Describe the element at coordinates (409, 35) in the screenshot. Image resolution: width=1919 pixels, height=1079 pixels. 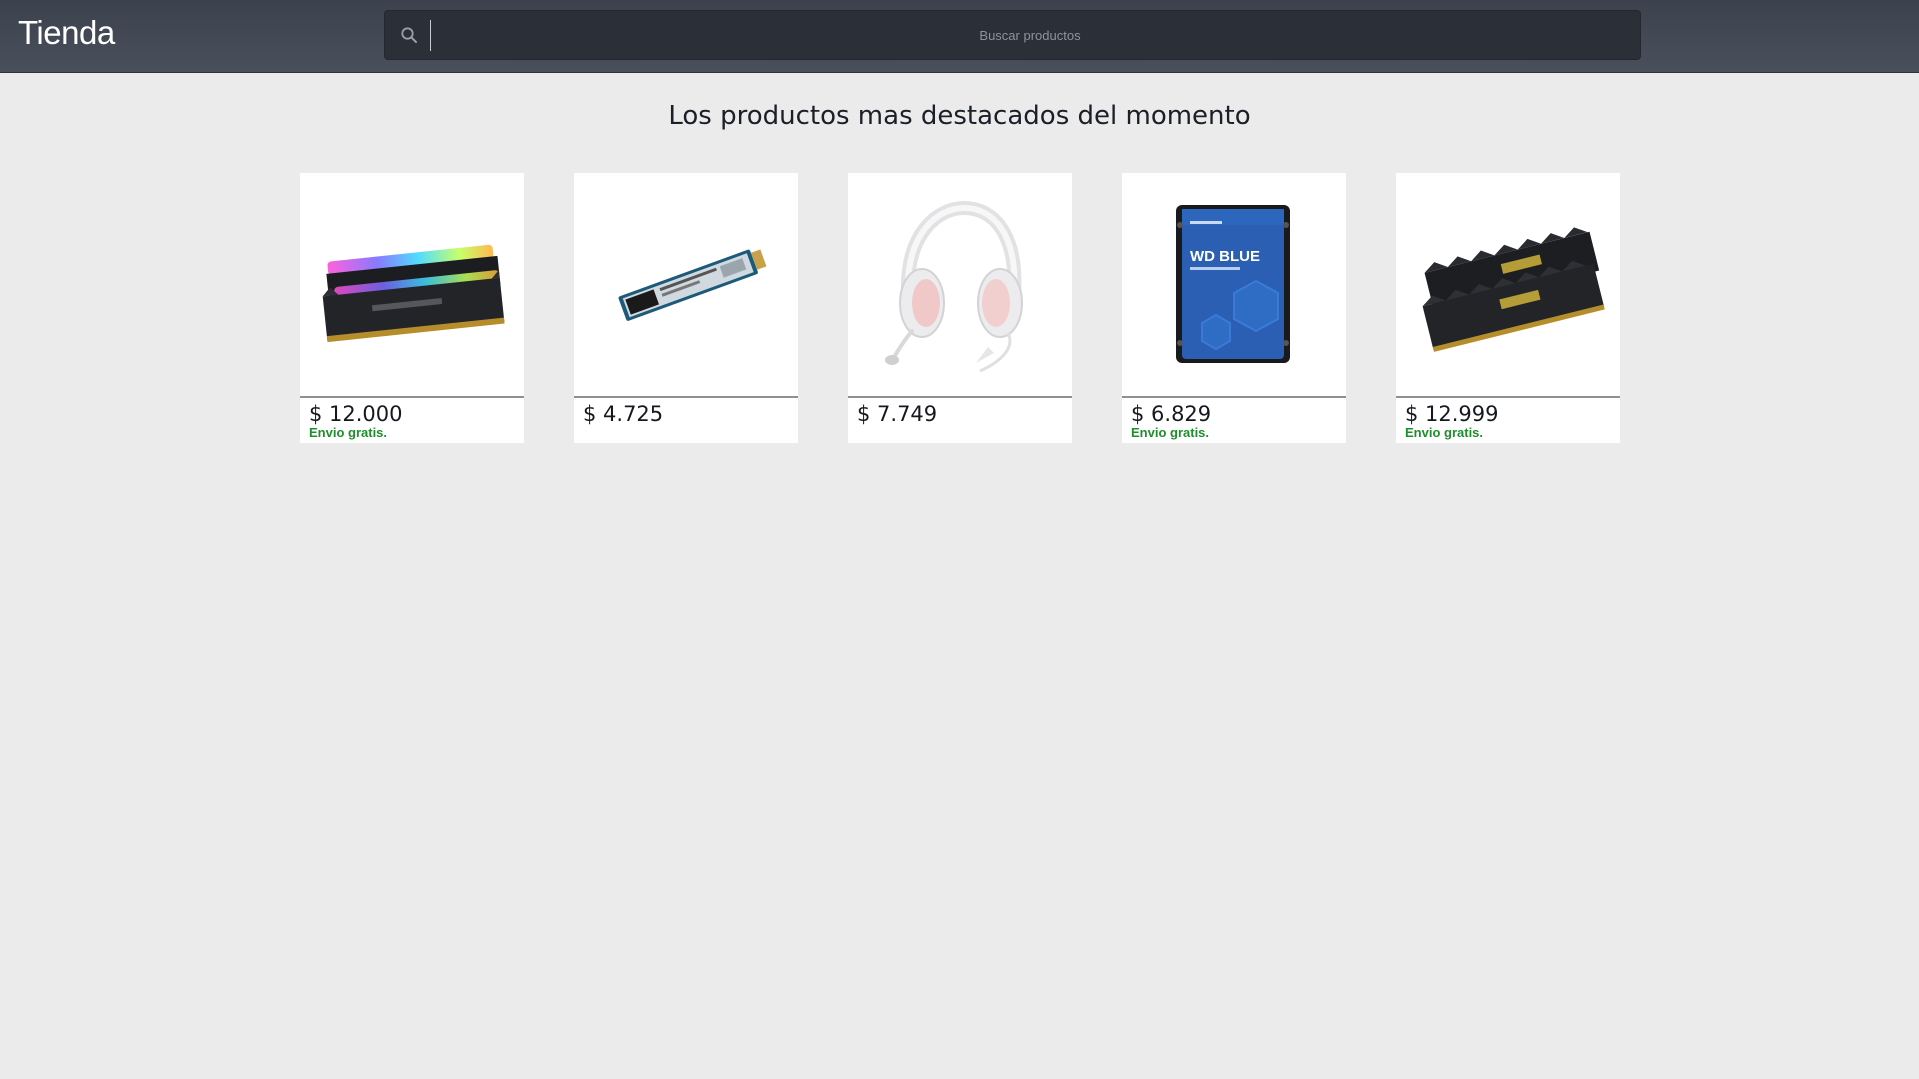
I see `search-icon` at that location.